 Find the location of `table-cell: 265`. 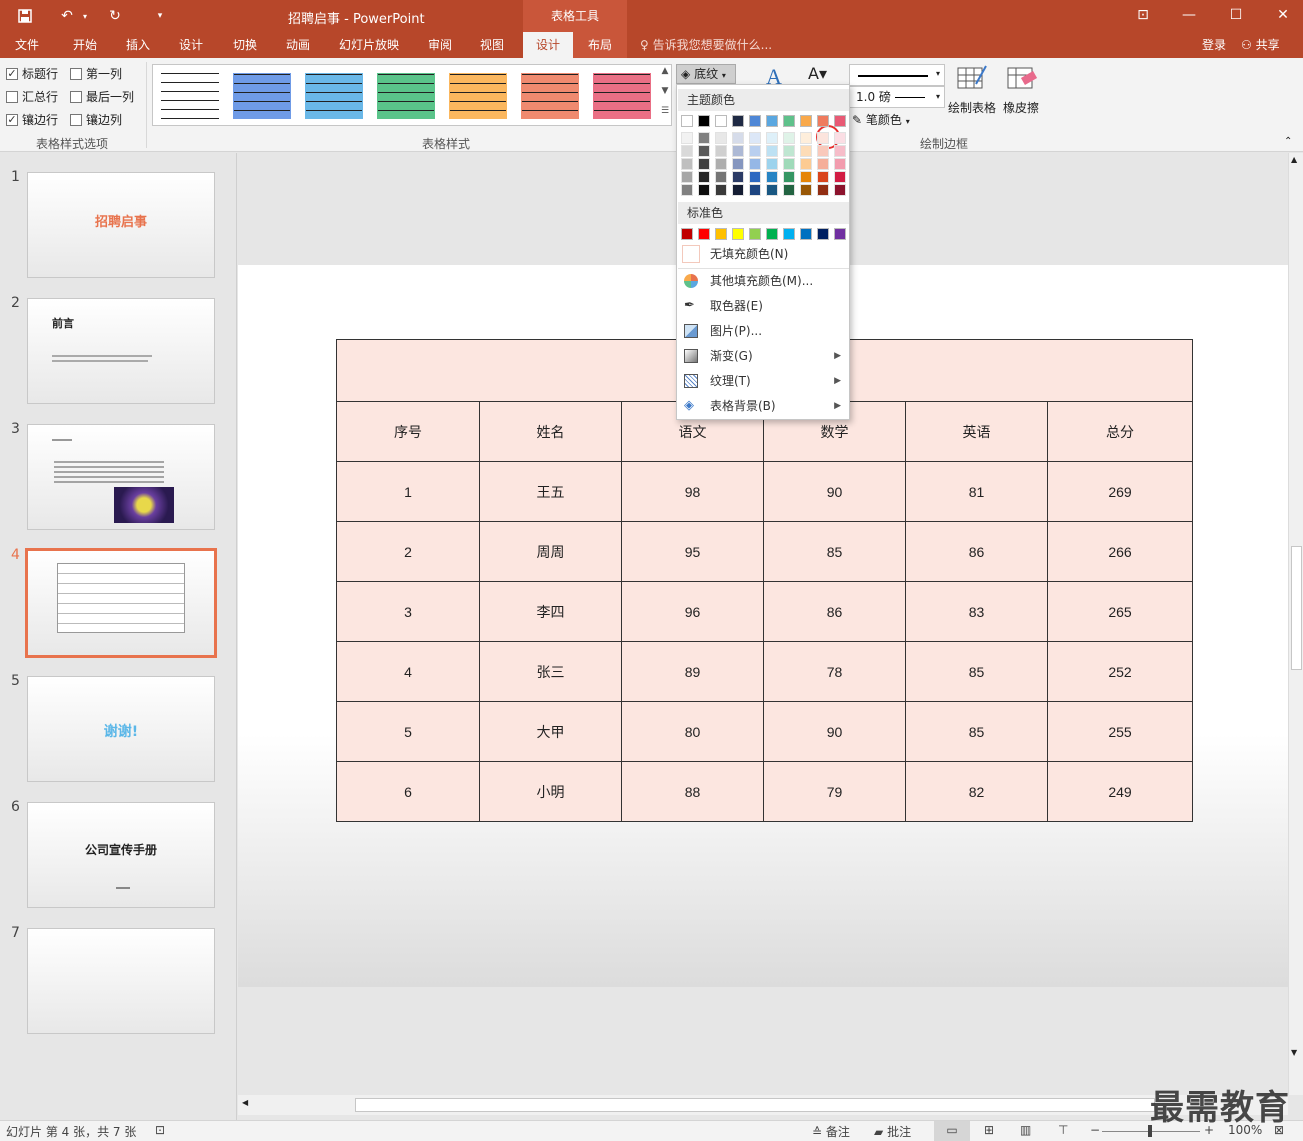

table-cell: 265 is located at coordinates (1120, 611).